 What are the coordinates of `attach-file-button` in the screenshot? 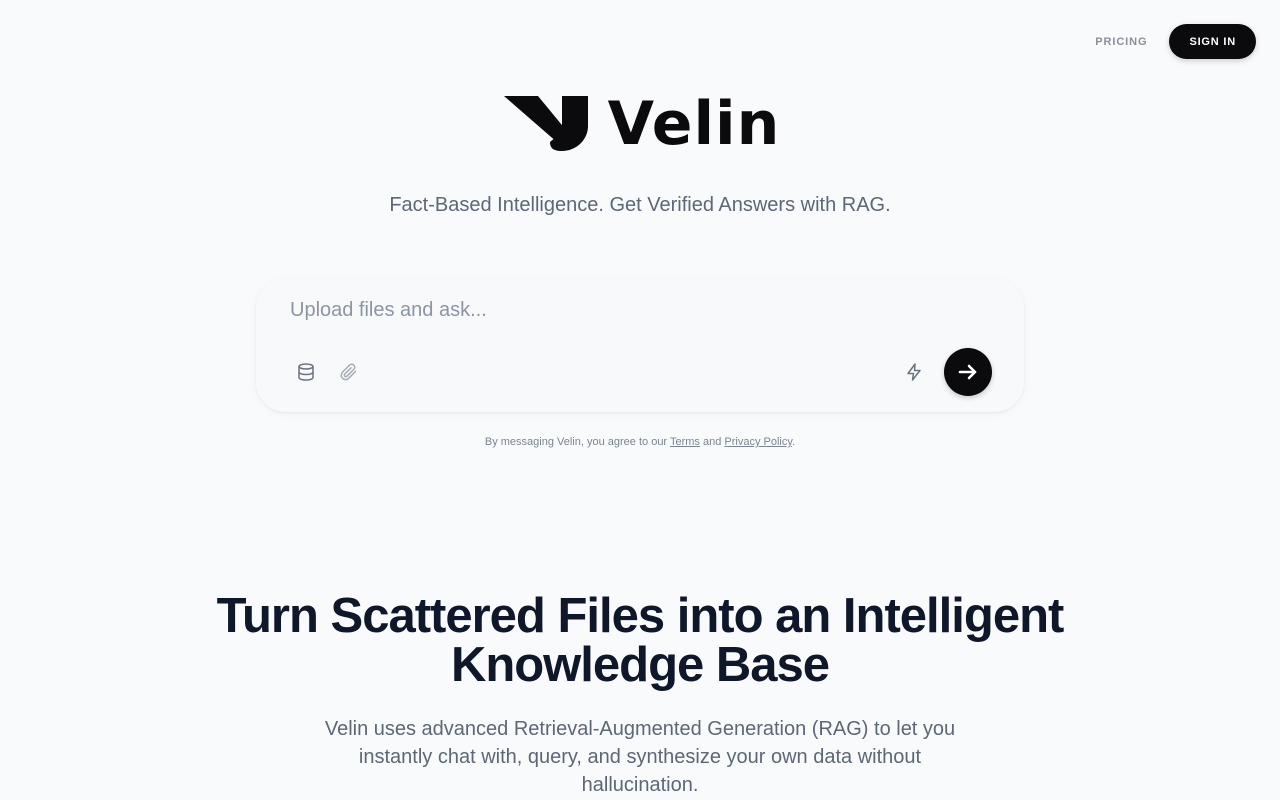 It's located at (349, 372).